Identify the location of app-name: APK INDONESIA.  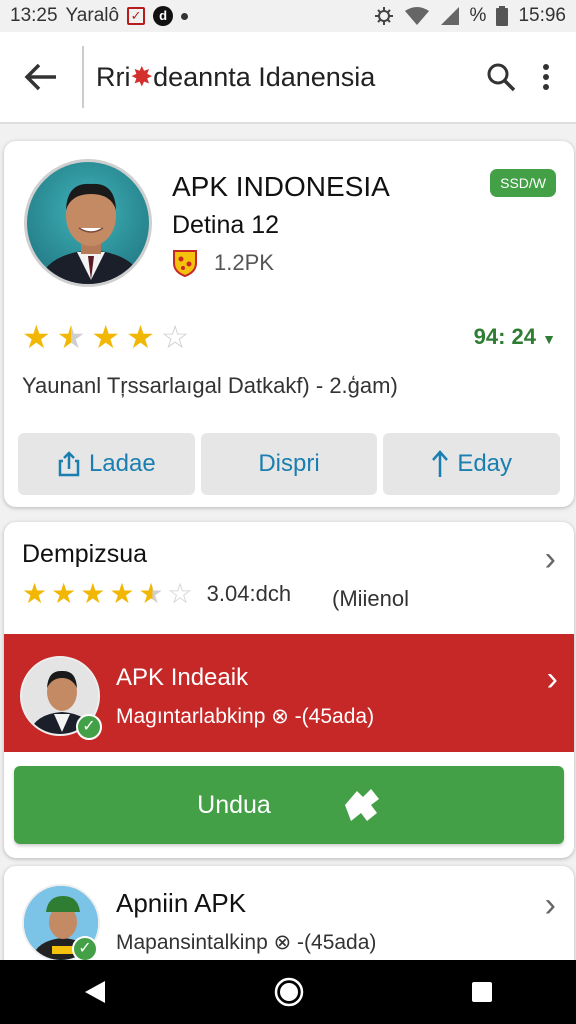
(281, 186).